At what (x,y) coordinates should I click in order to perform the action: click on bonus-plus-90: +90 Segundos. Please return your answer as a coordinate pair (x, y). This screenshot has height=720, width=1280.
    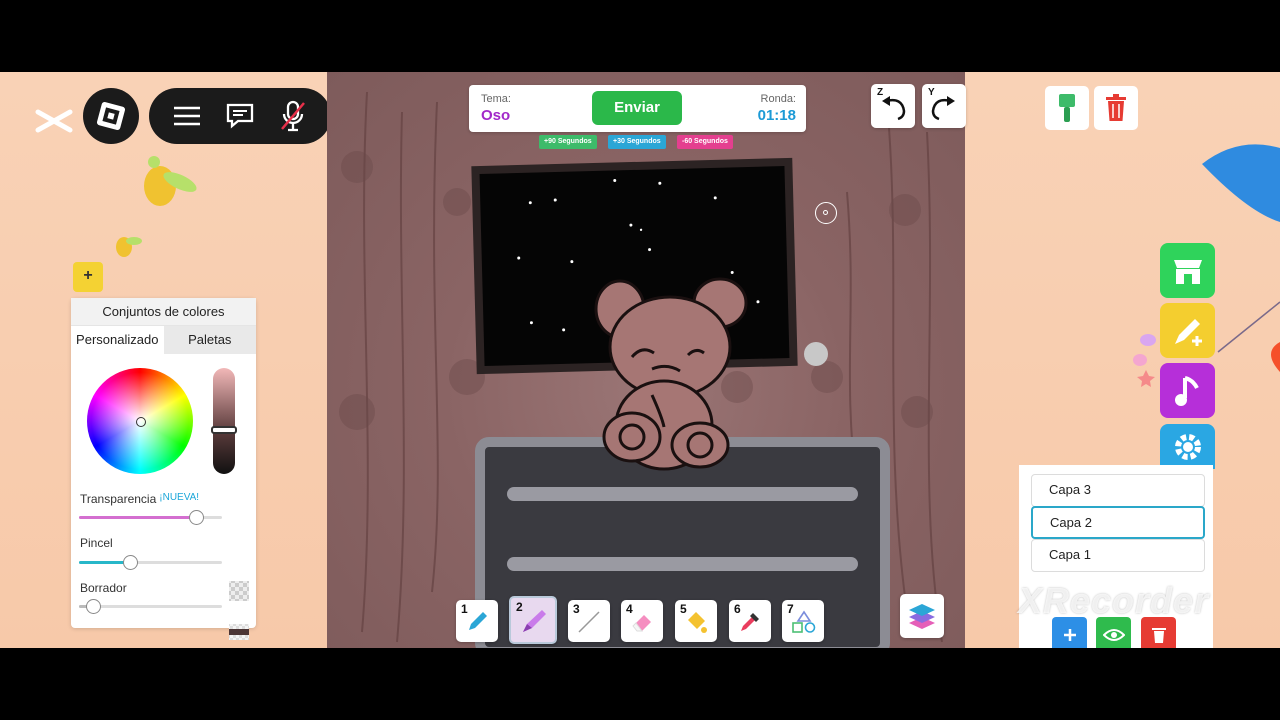
    Looking at the image, I should click on (568, 142).